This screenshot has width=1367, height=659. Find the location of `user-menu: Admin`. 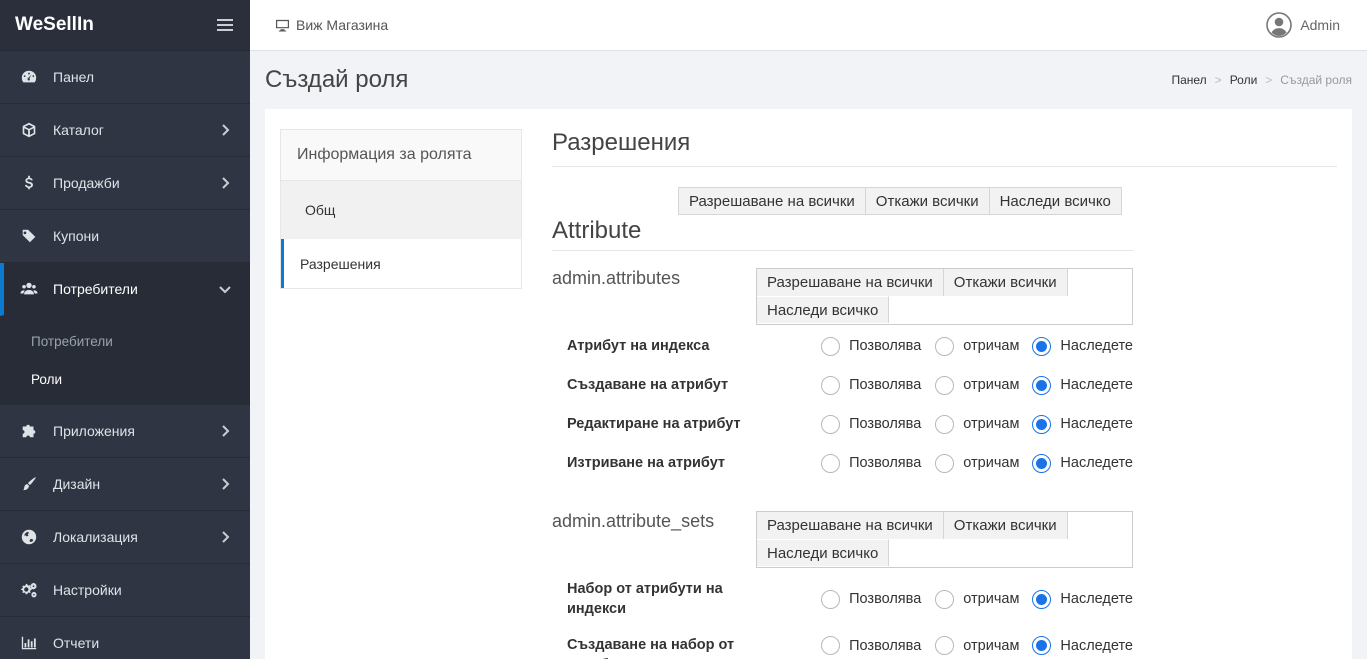

user-menu: Admin is located at coordinates (1303, 25).